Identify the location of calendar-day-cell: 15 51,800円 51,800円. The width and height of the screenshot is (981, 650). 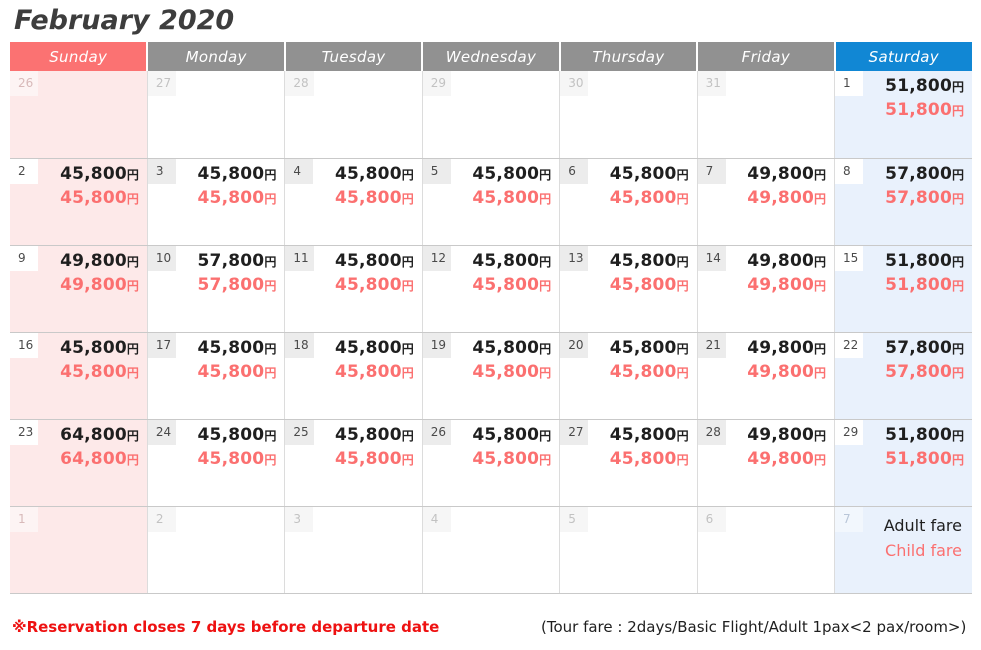
(903, 289).